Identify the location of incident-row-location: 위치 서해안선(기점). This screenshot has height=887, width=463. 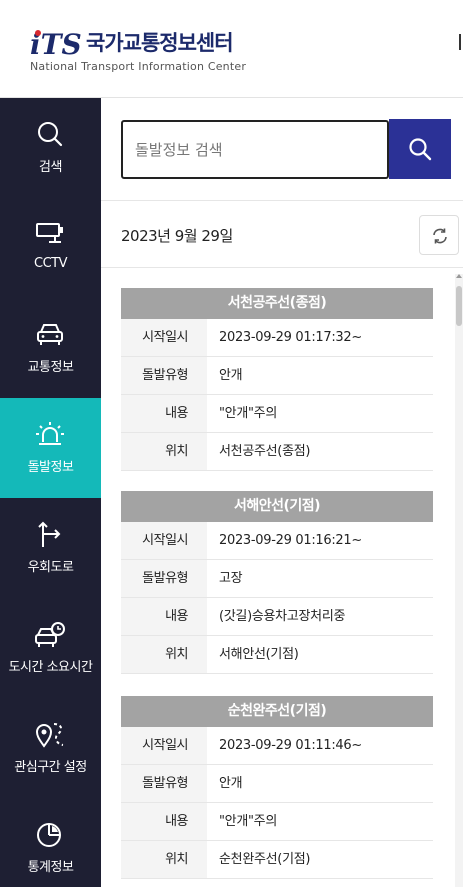
(277, 655).